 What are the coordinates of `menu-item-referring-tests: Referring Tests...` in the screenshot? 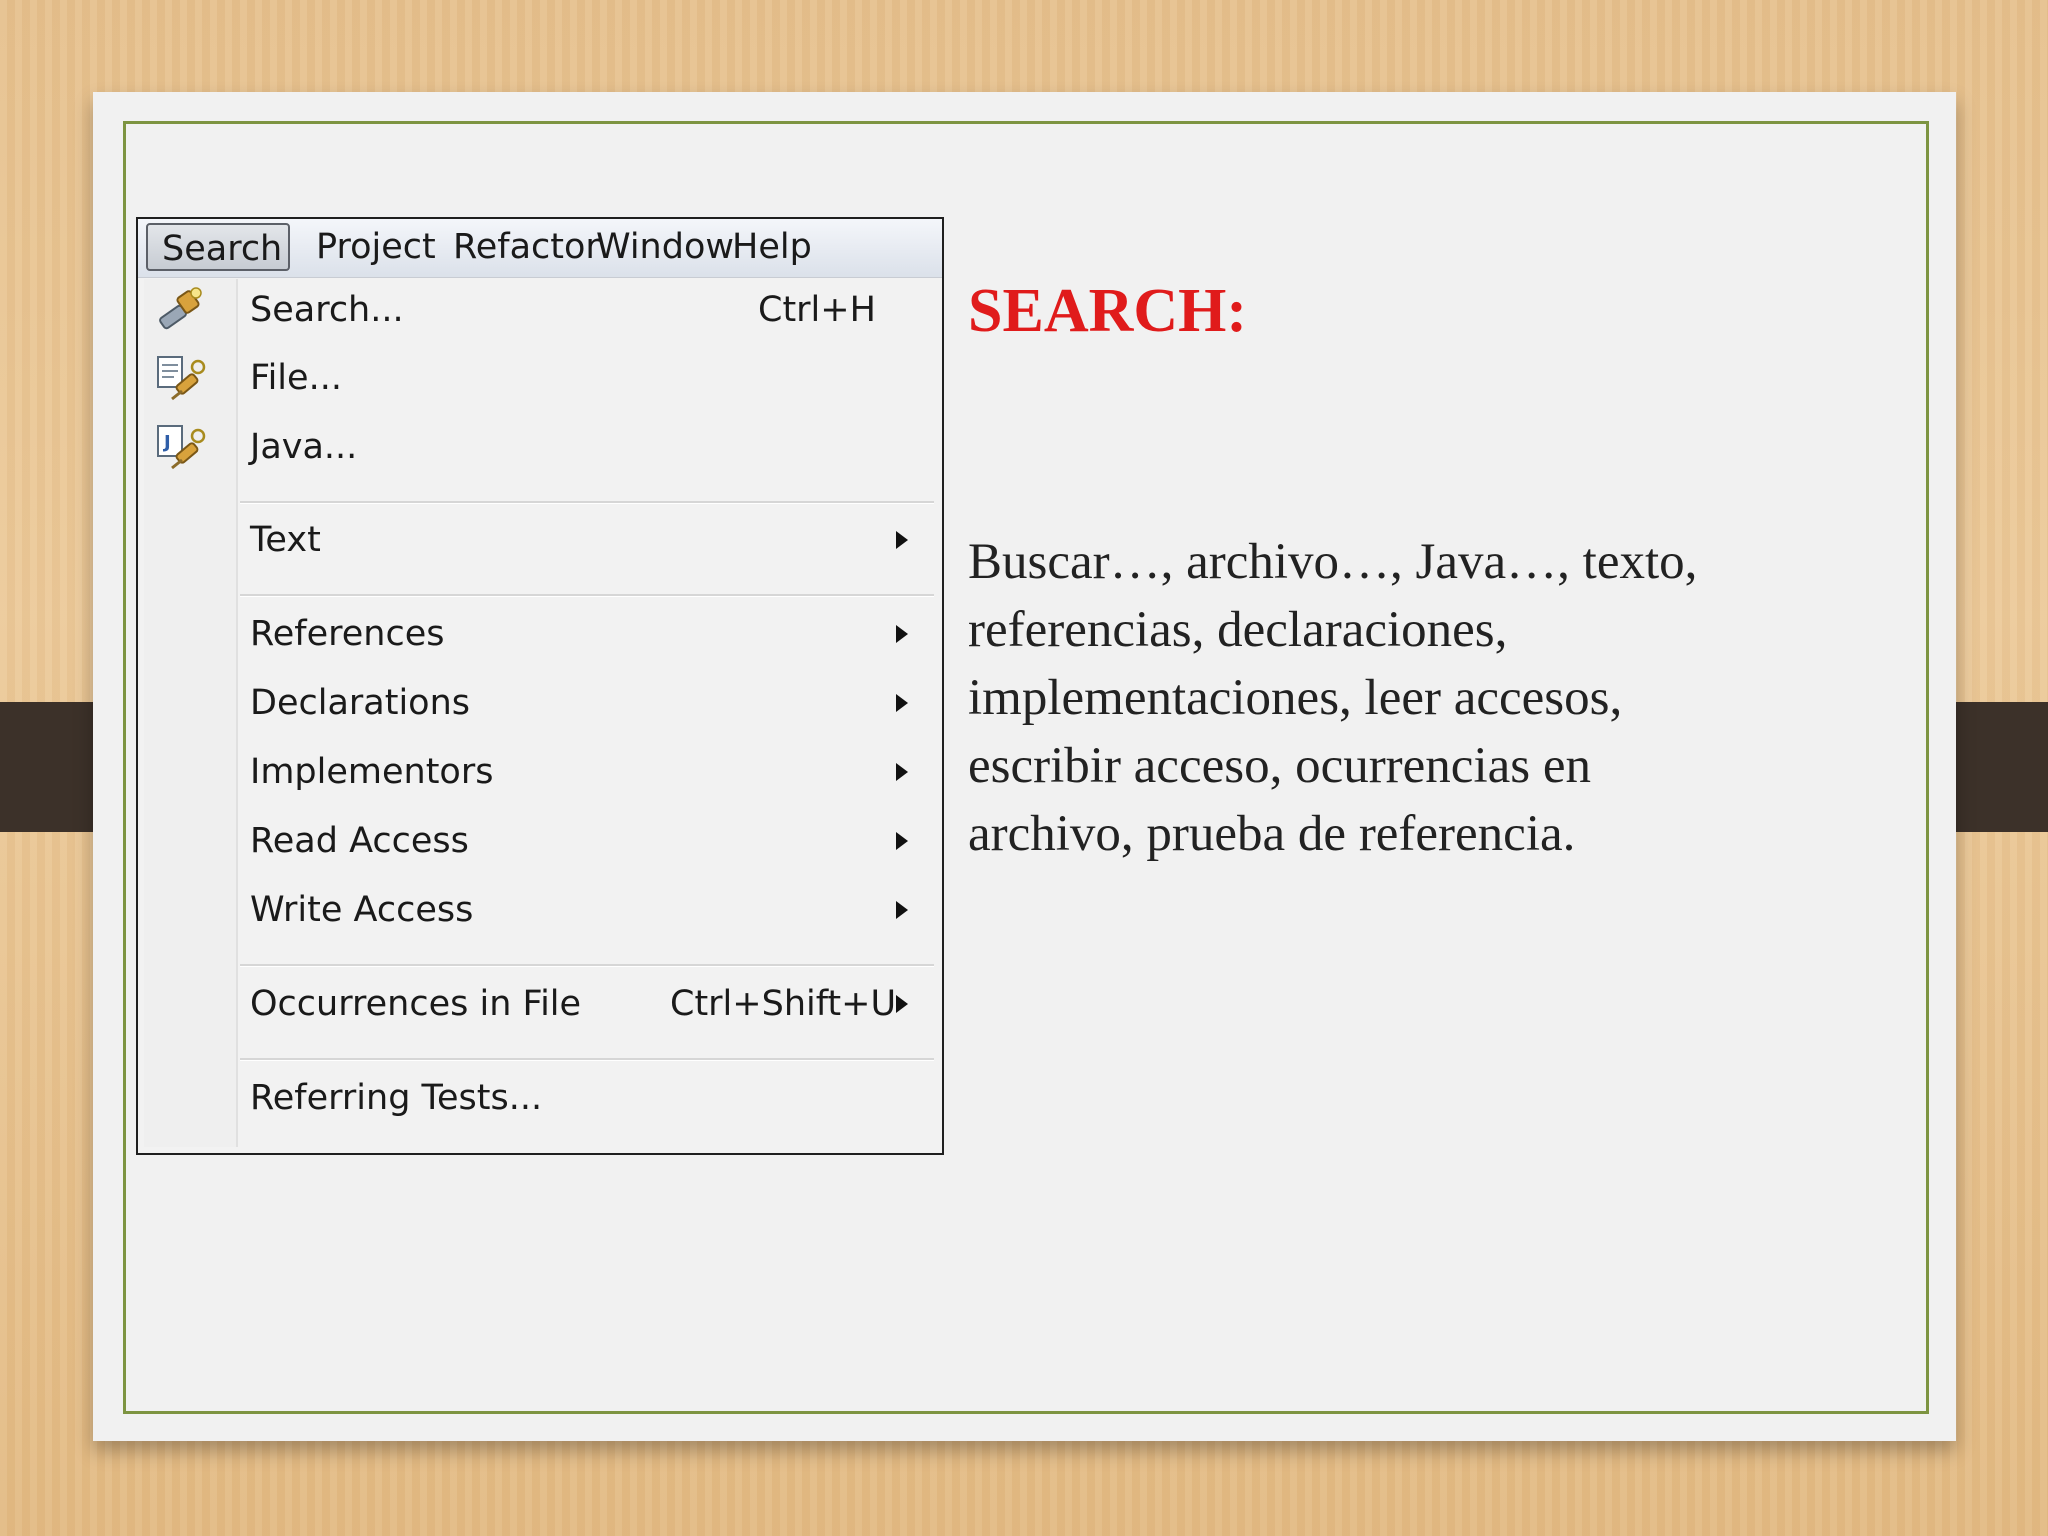 It's located at (540, 1098).